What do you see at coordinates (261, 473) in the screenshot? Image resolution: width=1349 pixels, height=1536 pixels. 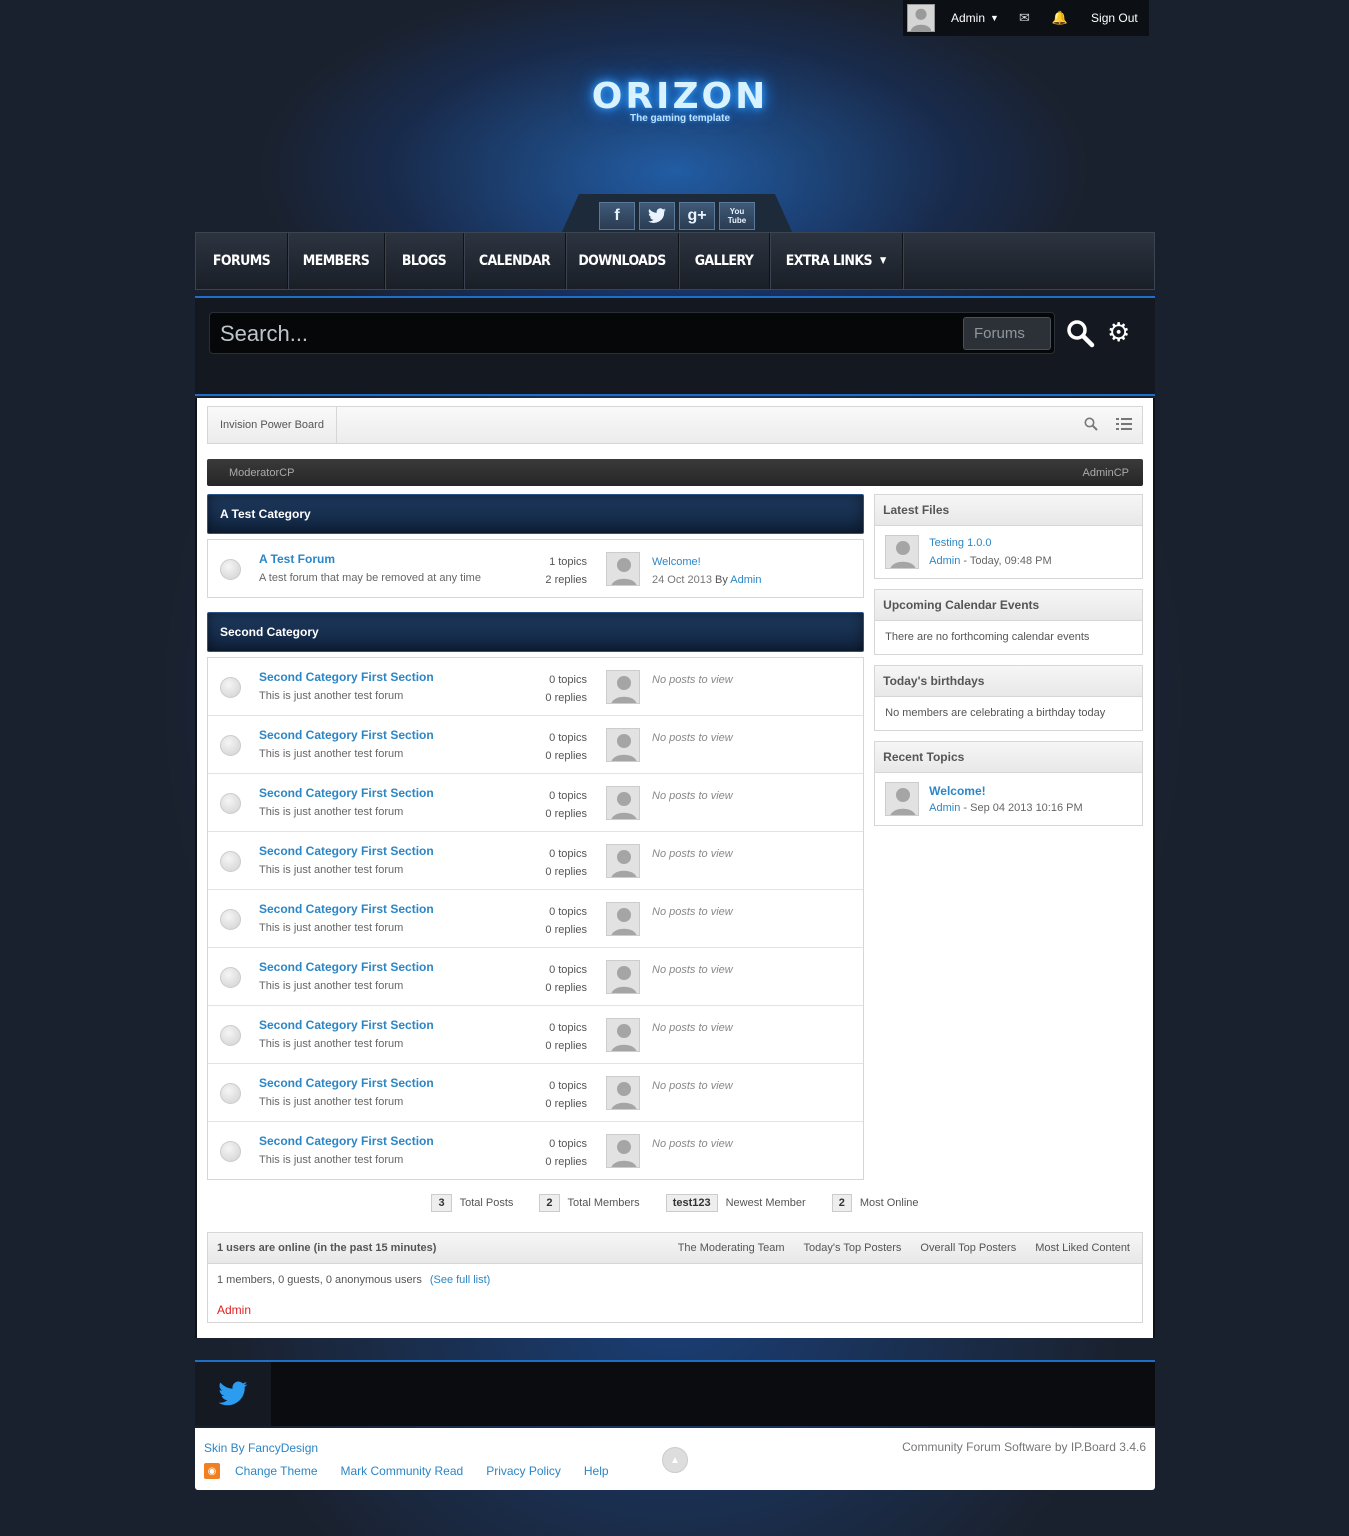 I see `moderator-cp-link: ModeratorCP` at bounding box center [261, 473].